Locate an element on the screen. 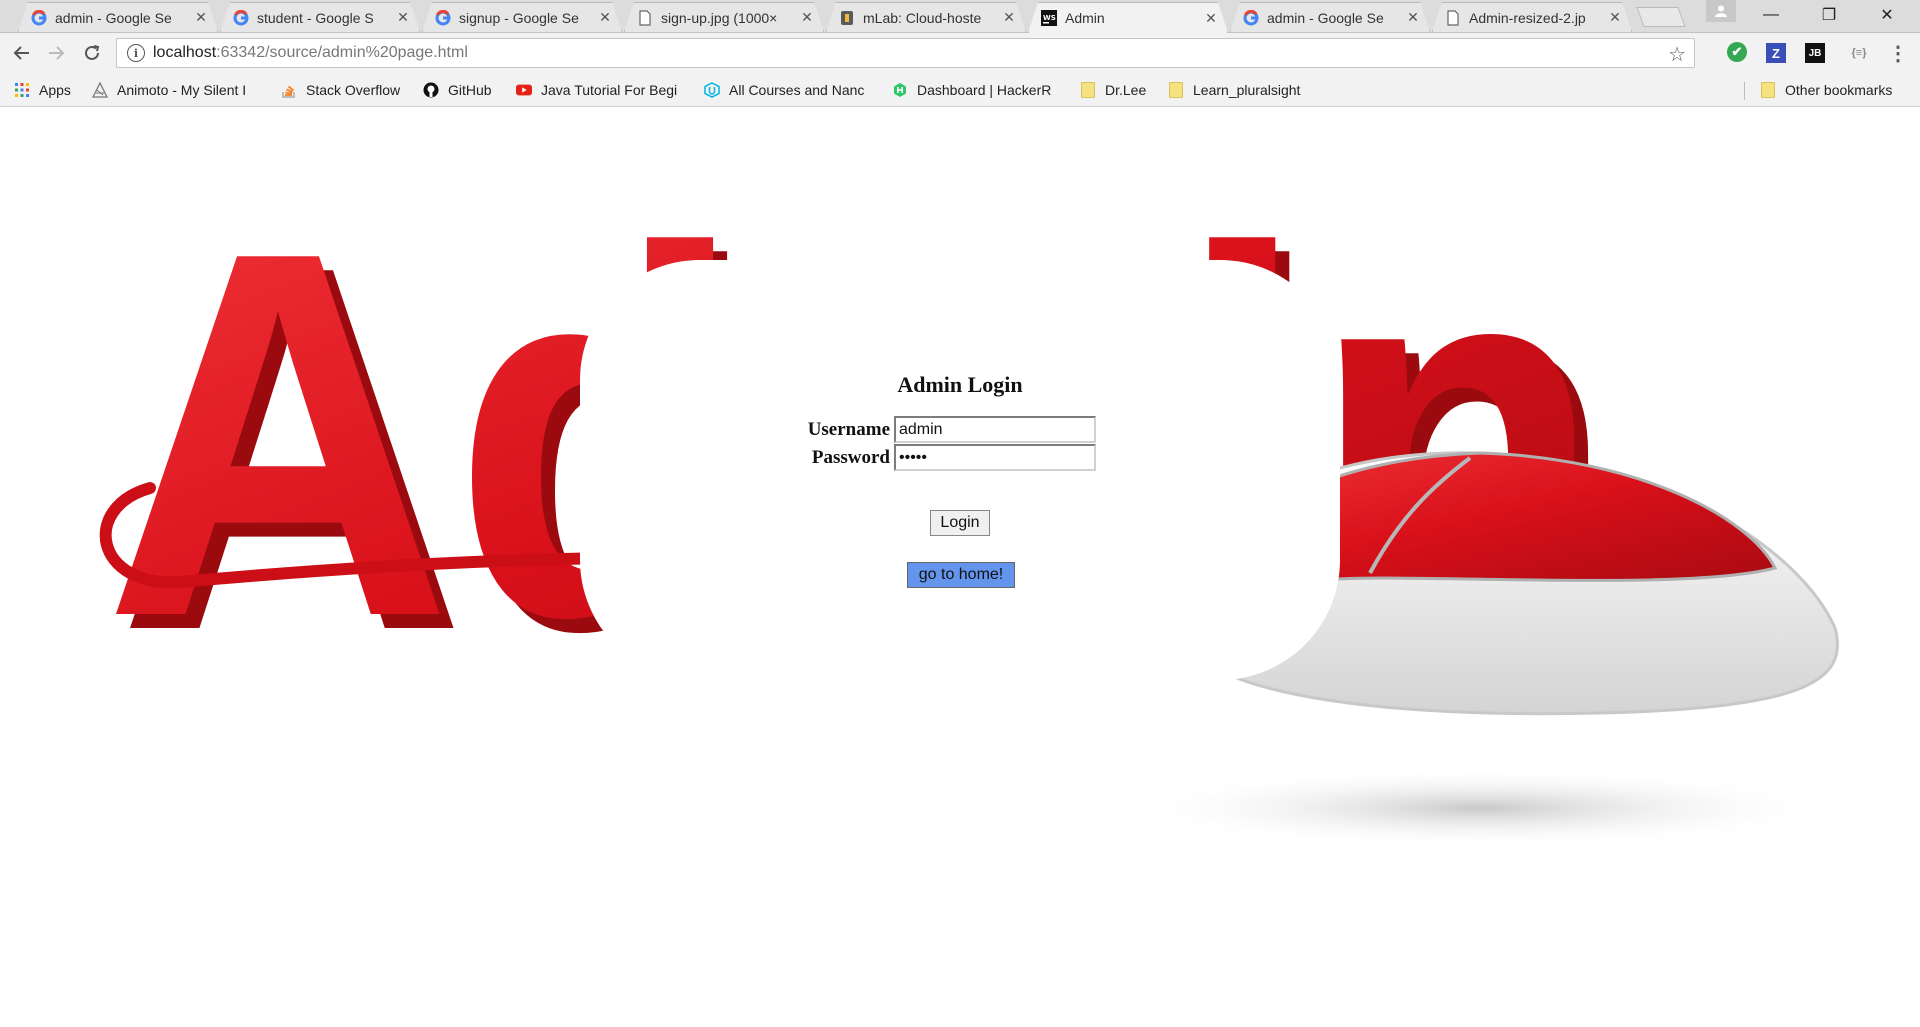  stackoverflow-icon is located at coordinates (289, 90).